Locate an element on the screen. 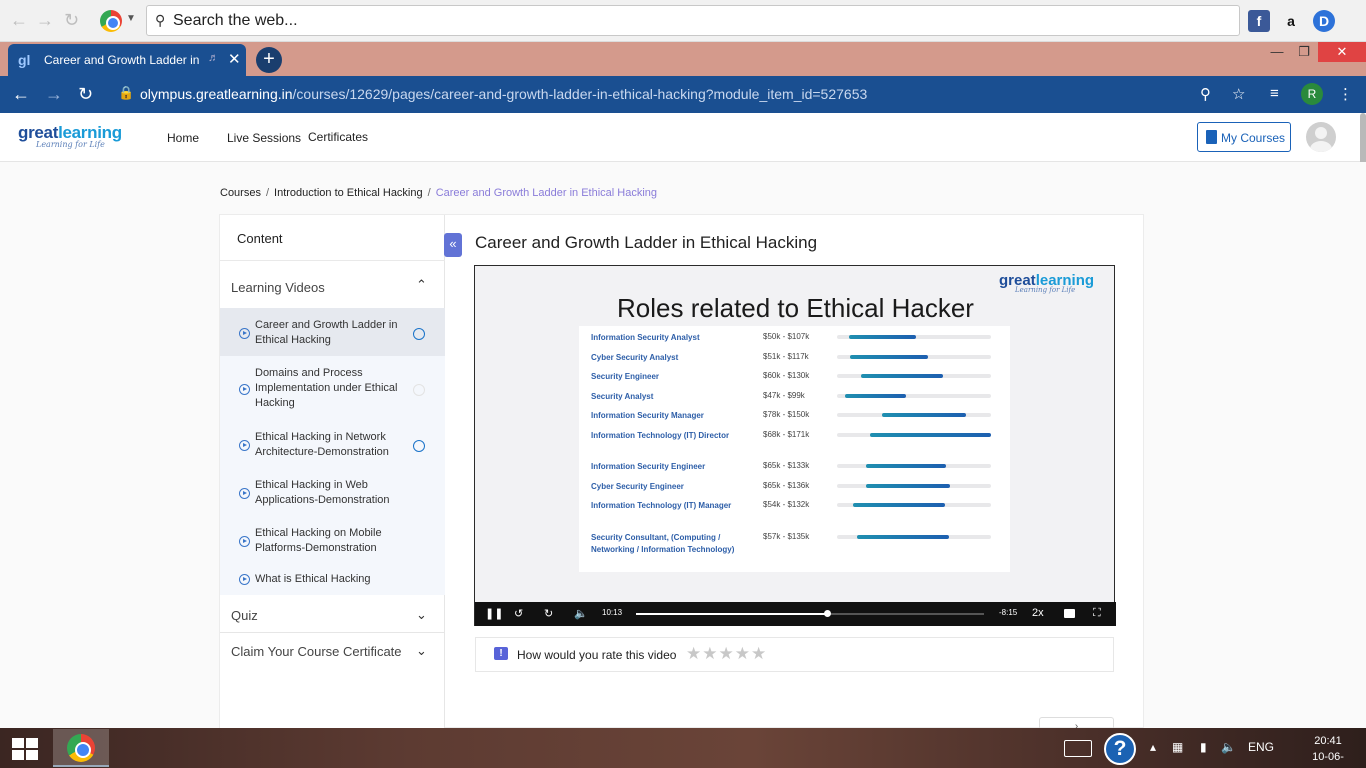  salary-range: $47k - $99k is located at coordinates (784, 395).